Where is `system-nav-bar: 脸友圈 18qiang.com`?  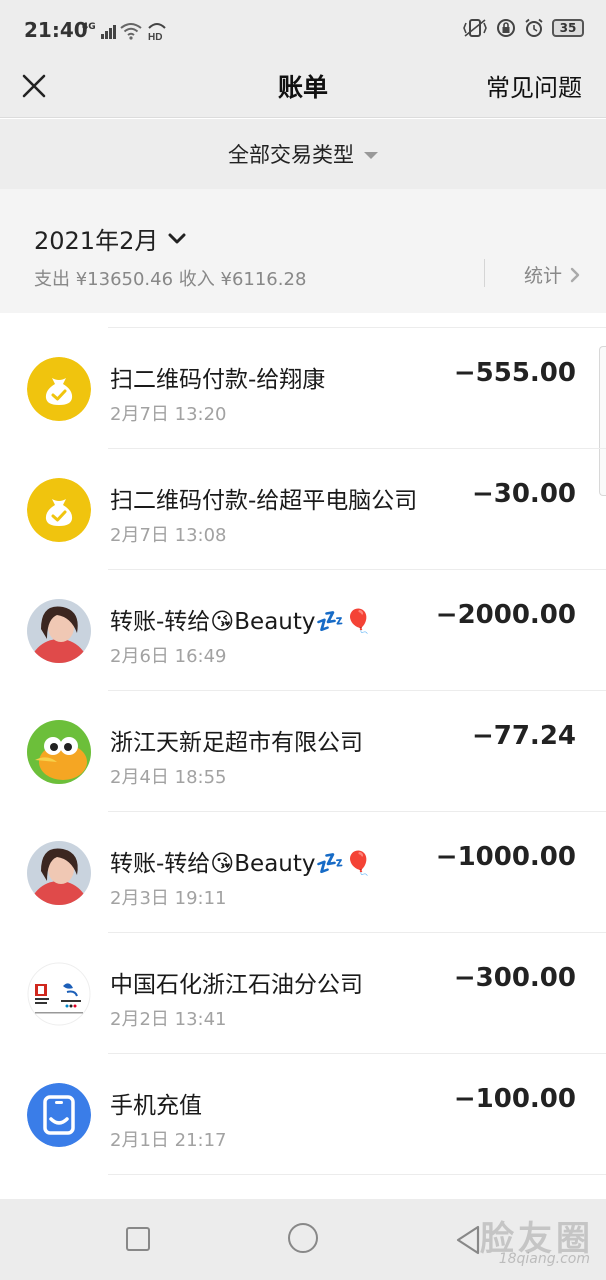 system-nav-bar: 脸友圈 18qiang.com is located at coordinates (303, 1239).